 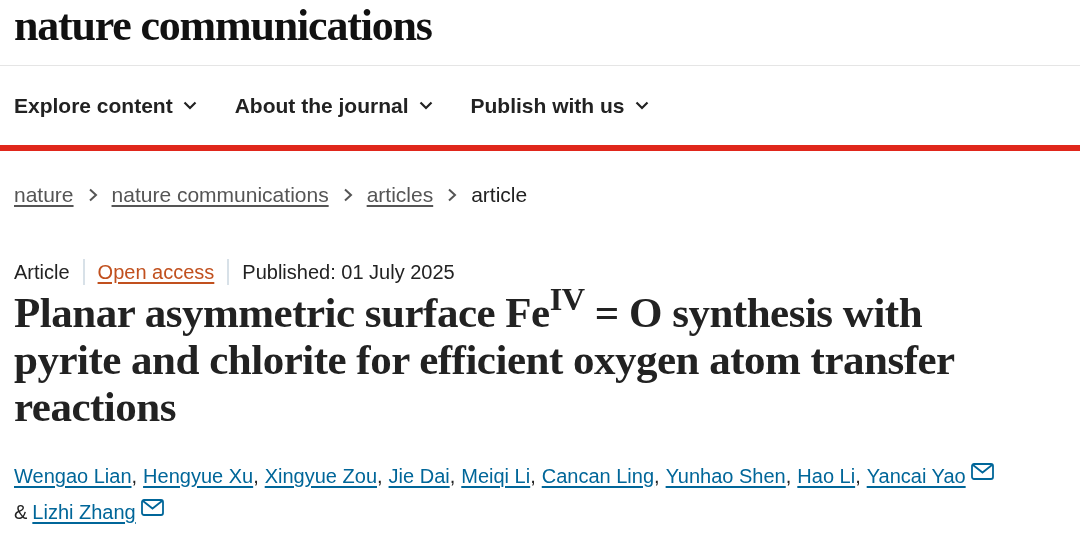 What do you see at coordinates (73, 475) in the screenshot?
I see `author-link: Wengao Lian` at bounding box center [73, 475].